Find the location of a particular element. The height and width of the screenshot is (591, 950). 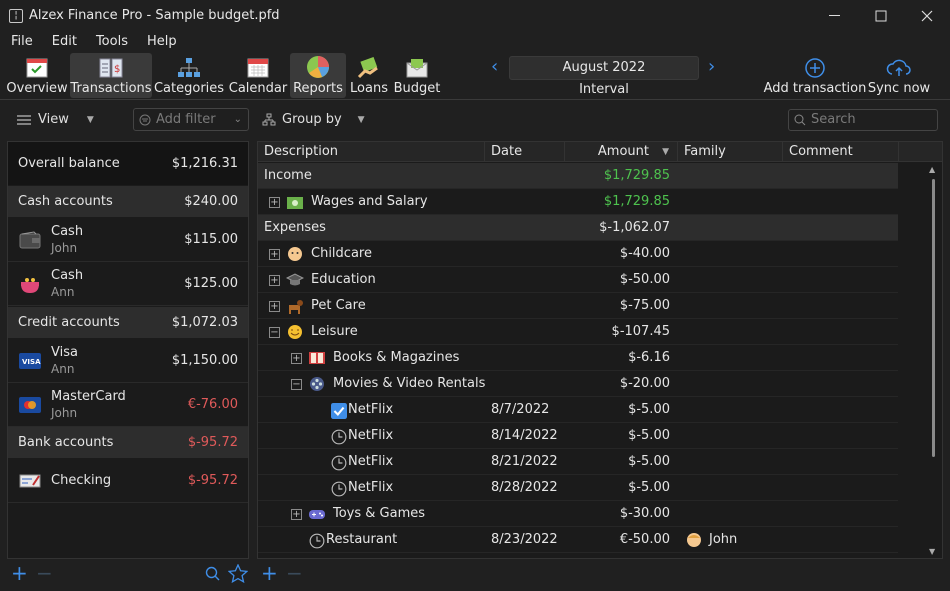

table-row-leisure: − Leisure $-107.45 is located at coordinates (578, 332).